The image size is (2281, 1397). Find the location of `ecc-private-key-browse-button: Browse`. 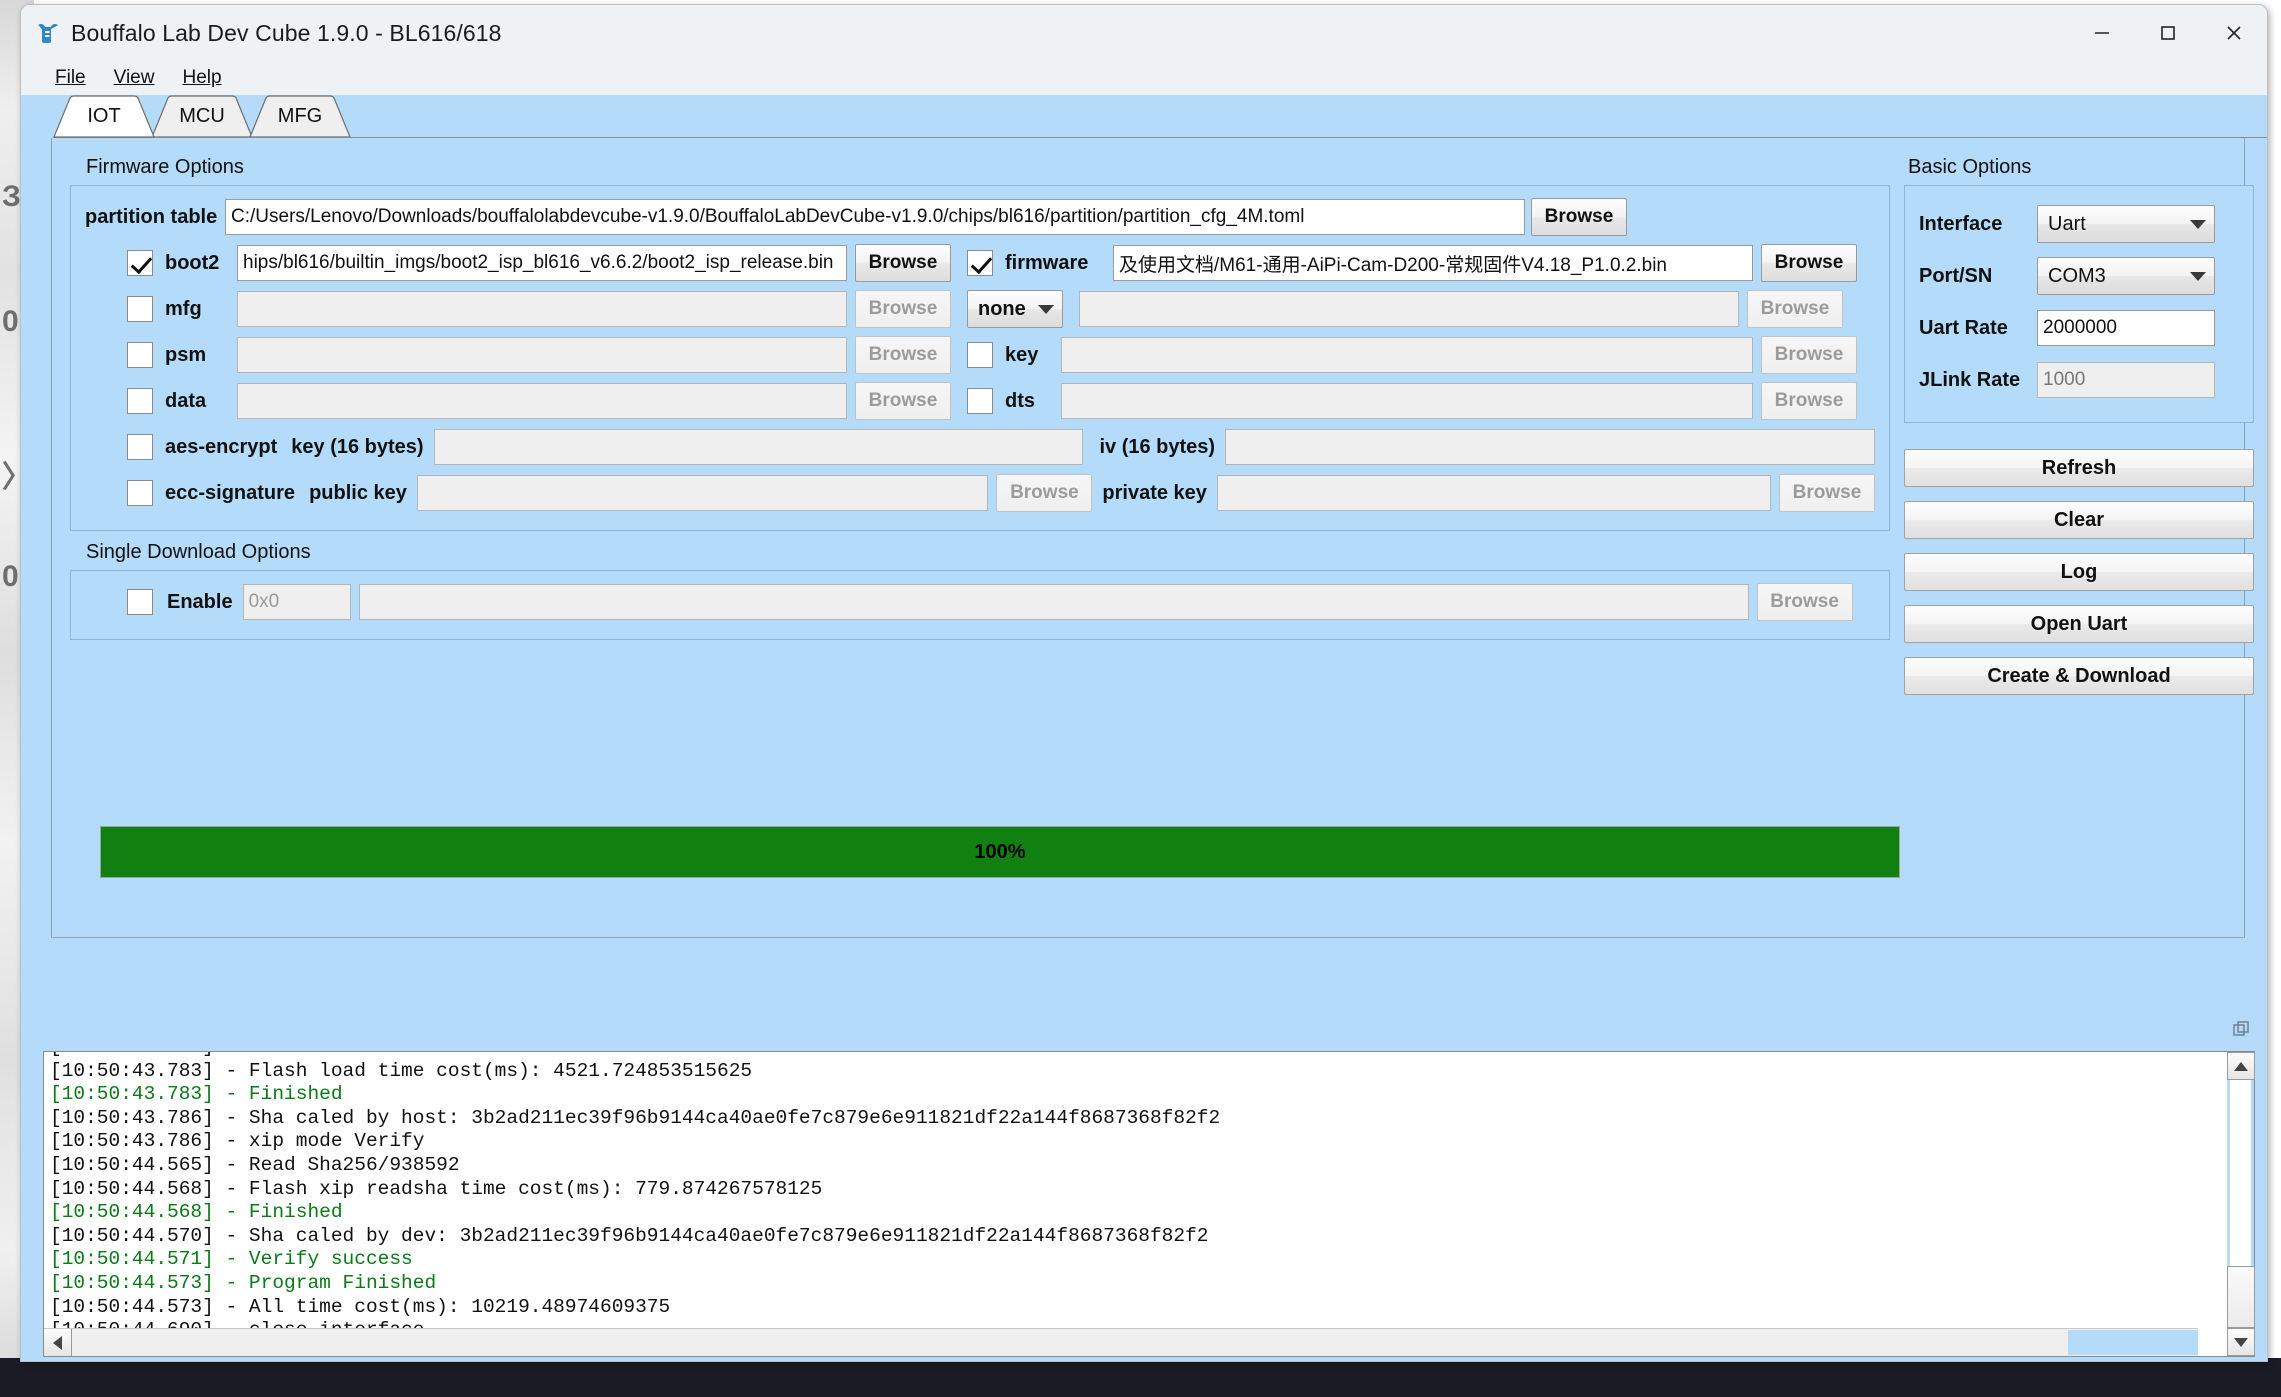

ecc-private-key-browse-button: Browse is located at coordinates (1827, 493).